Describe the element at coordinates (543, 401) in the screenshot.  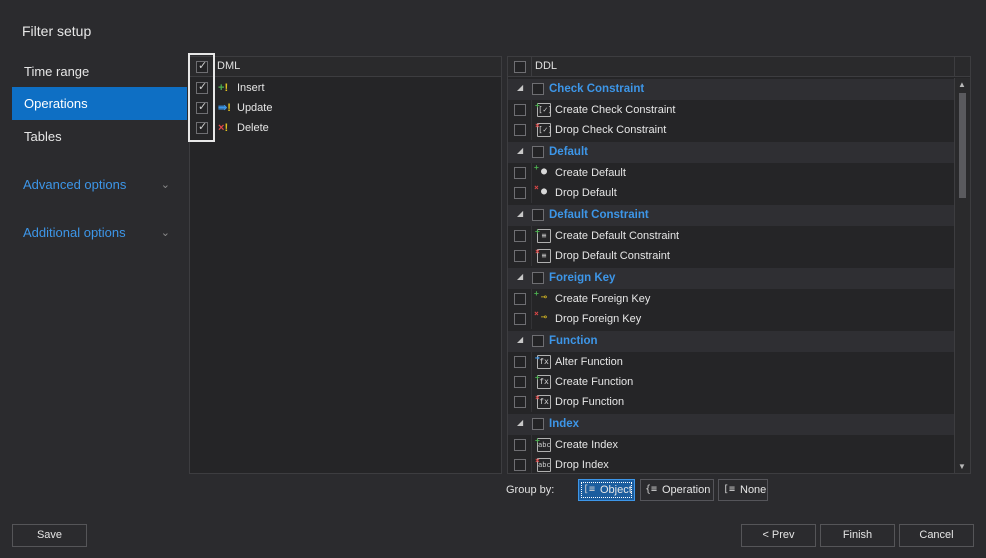
I see `function-icon: fx ×` at that location.